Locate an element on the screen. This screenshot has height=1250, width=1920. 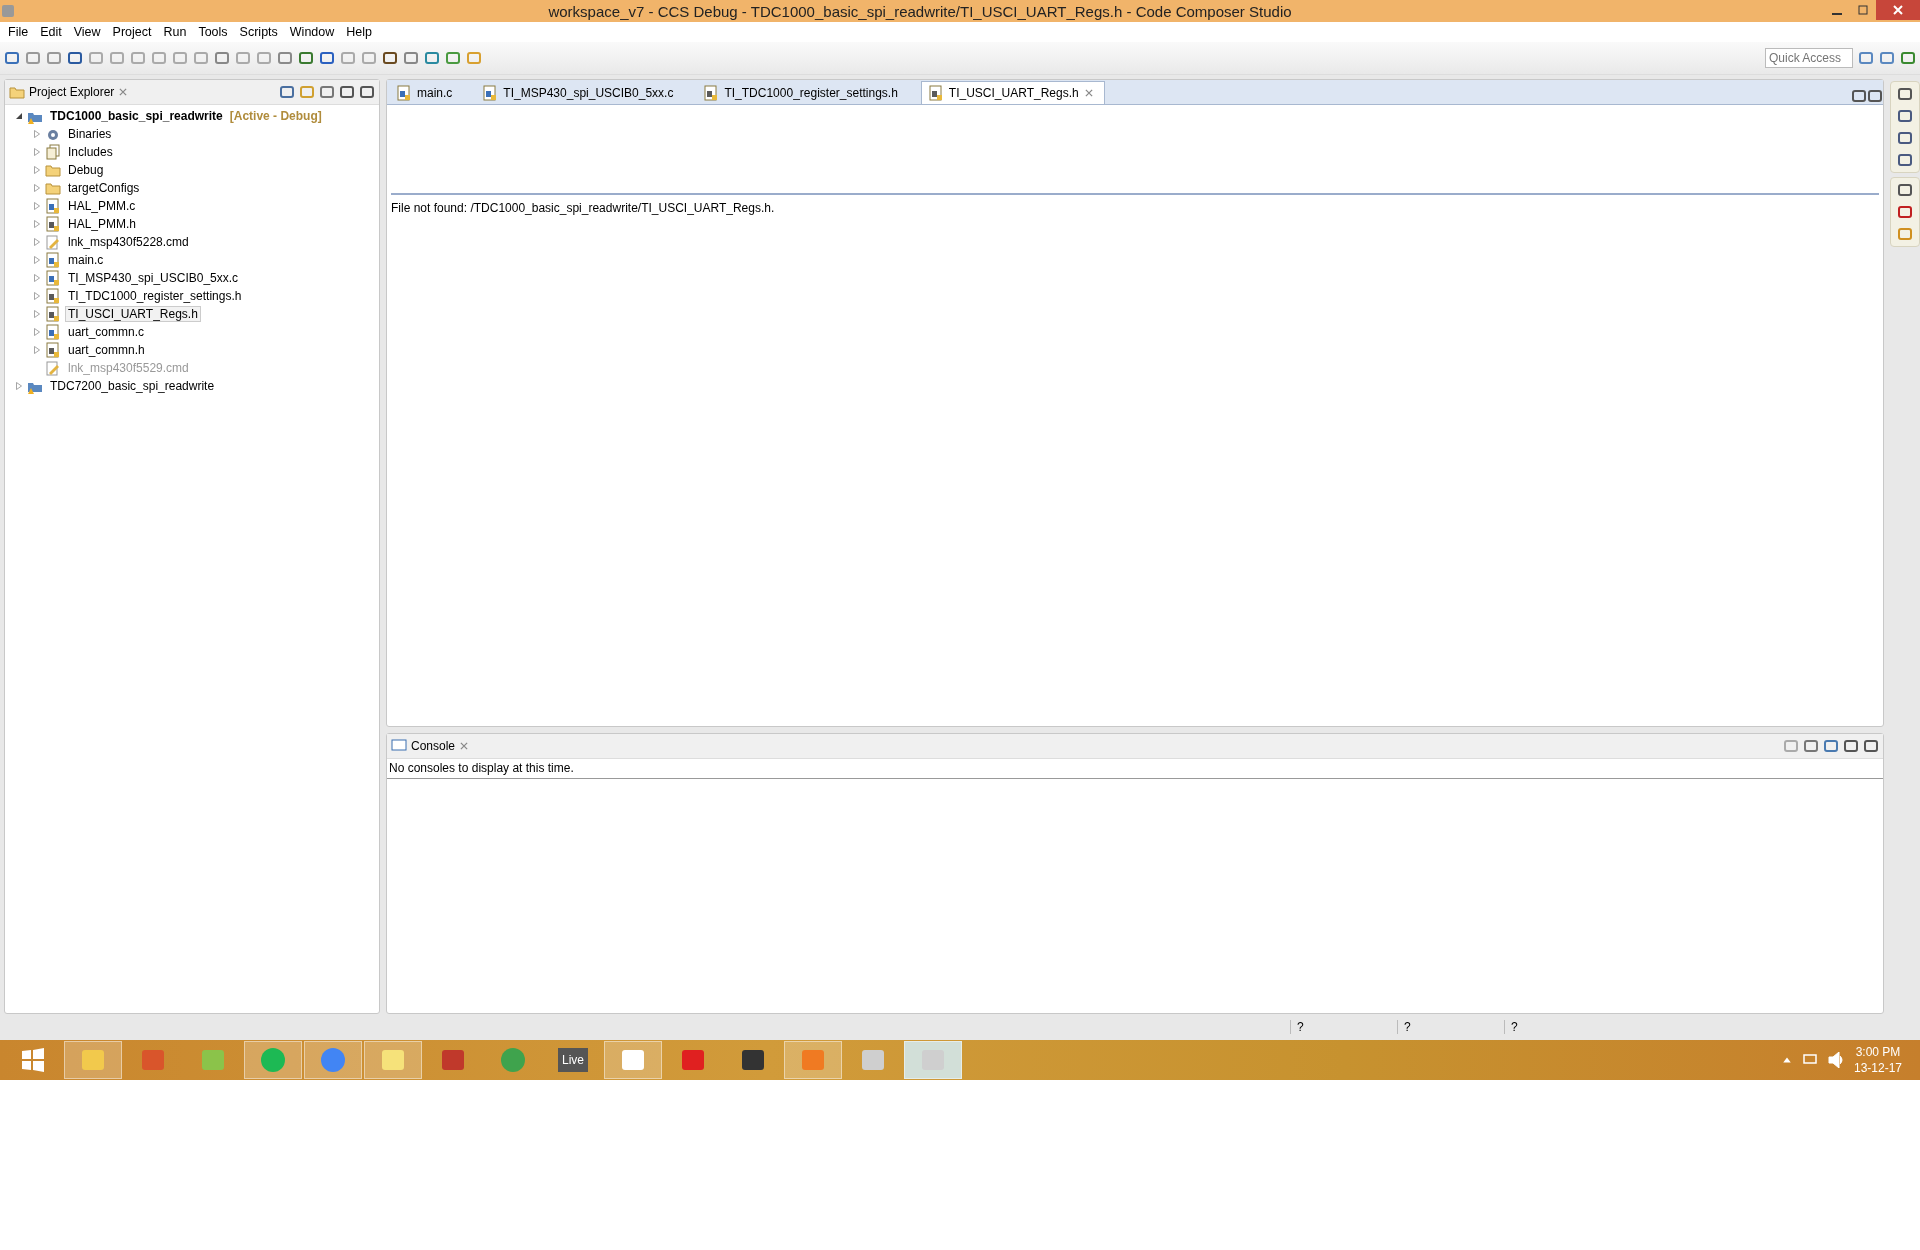
menu-item: Scripts is located at coordinates (258, 32).